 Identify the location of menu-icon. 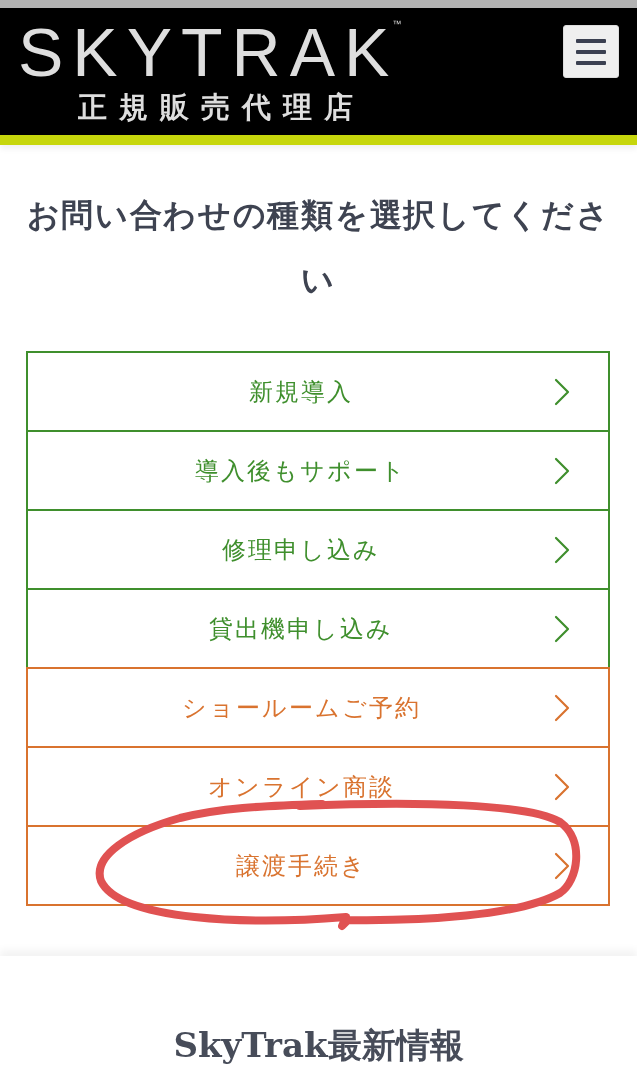
(591, 51).